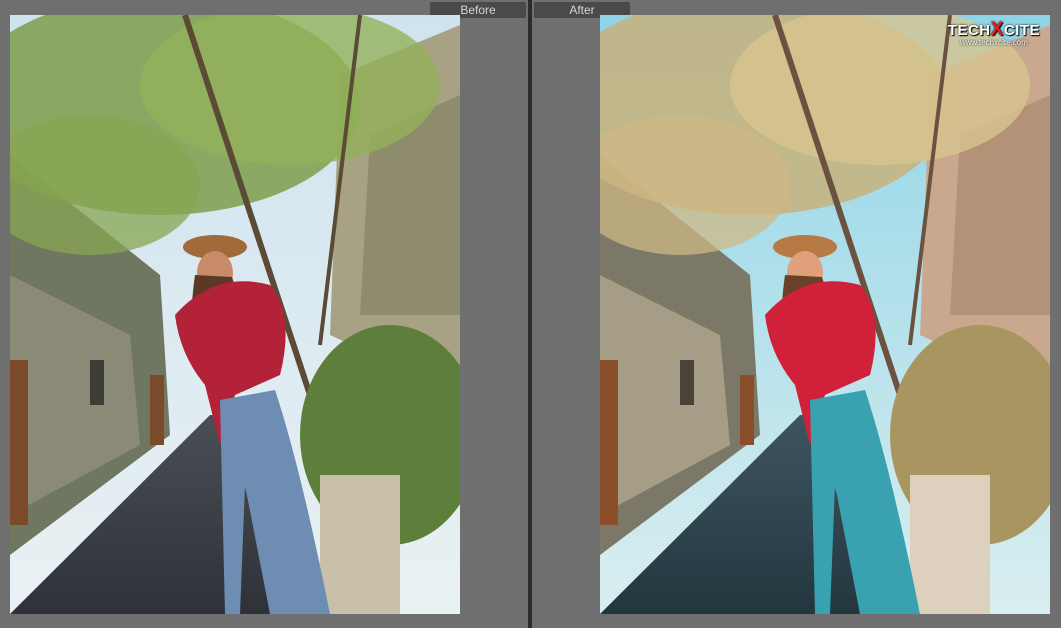  Describe the element at coordinates (993, 42) in the screenshot. I see `watermark-url: www.techxcite.com` at that location.